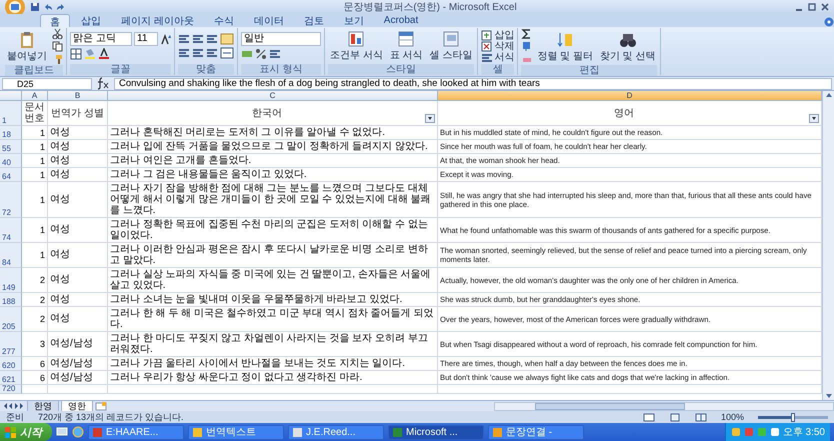 The height and width of the screenshot is (441, 834). Describe the element at coordinates (406, 46) in the screenshot. I see `ribbon-button: 표 서식` at that location.